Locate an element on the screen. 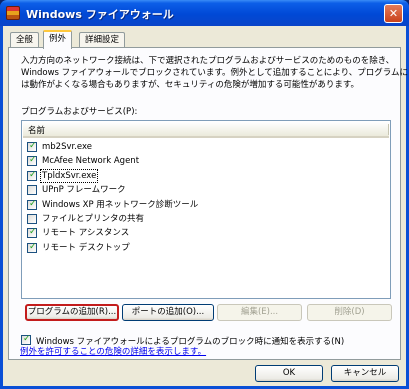  program-label: TpldxSvr.exe is located at coordinates (69, 175).